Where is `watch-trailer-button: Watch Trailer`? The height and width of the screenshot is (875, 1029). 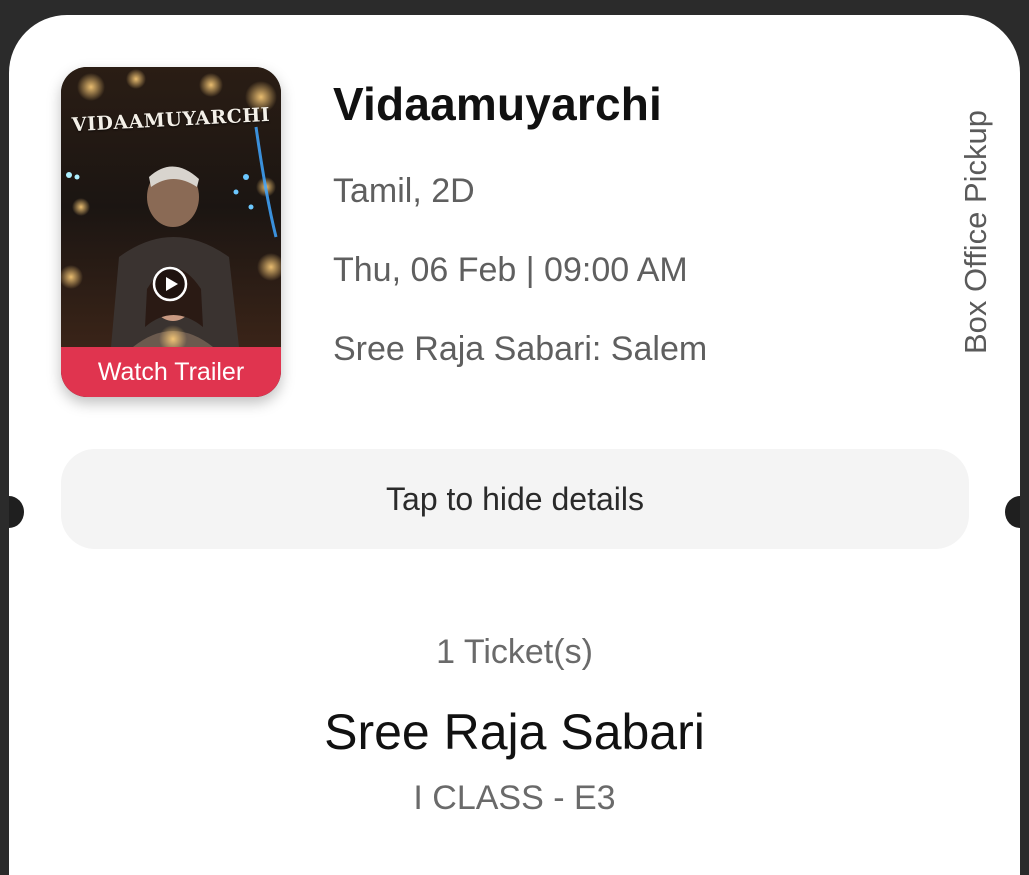
watch-trailer-button: Watch Trailer is located at coordinates (171, 372).